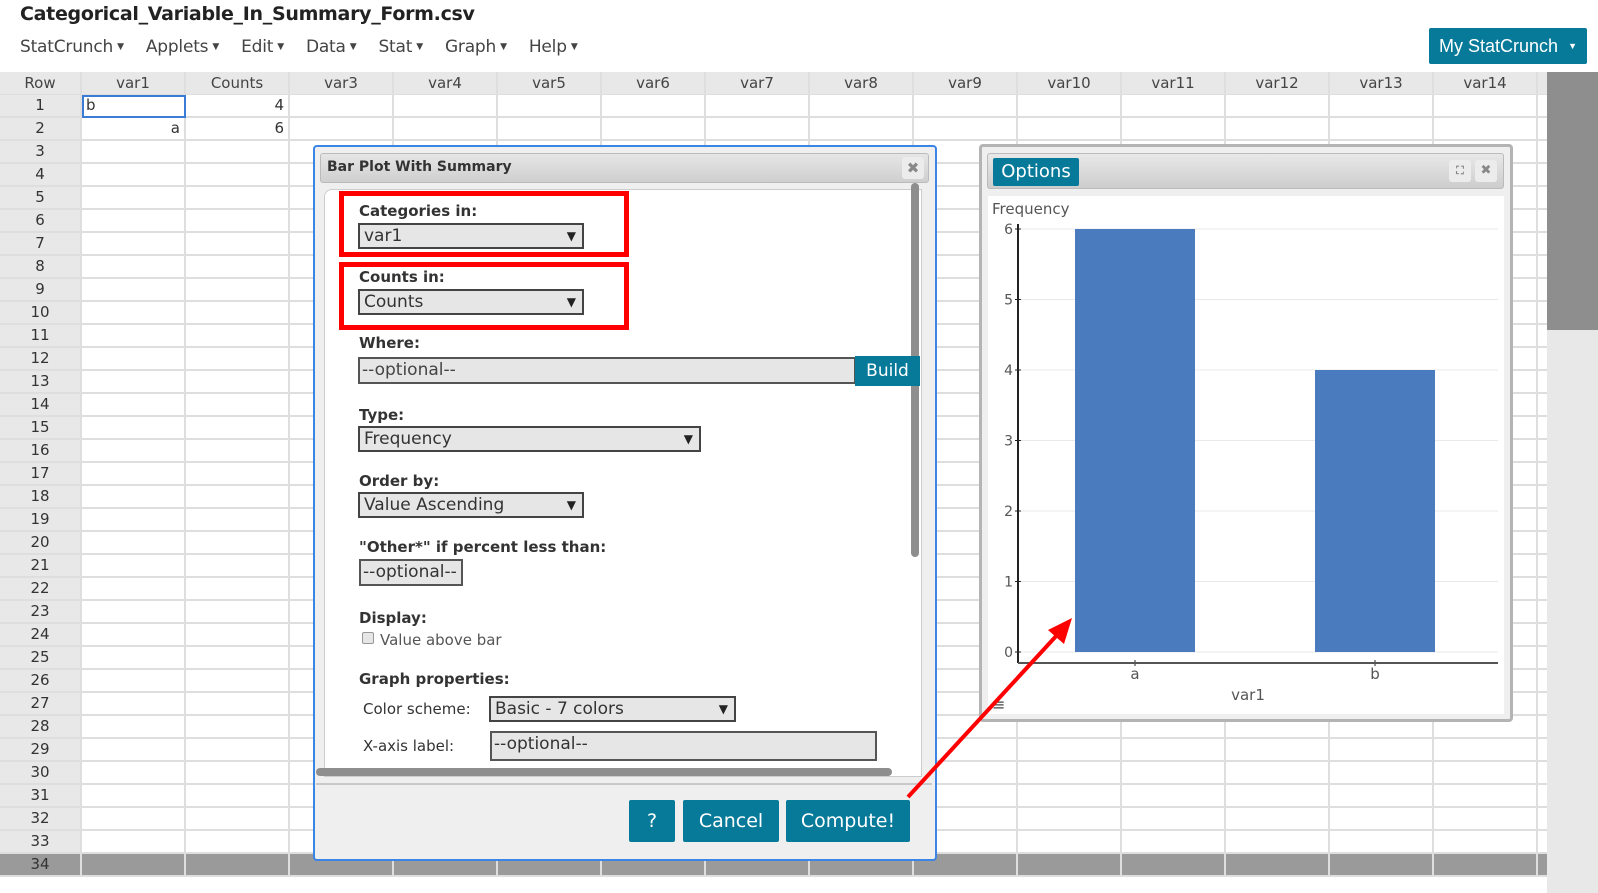  I want to click on order-by-select: Value Ascending ▼, so click(471, 505).